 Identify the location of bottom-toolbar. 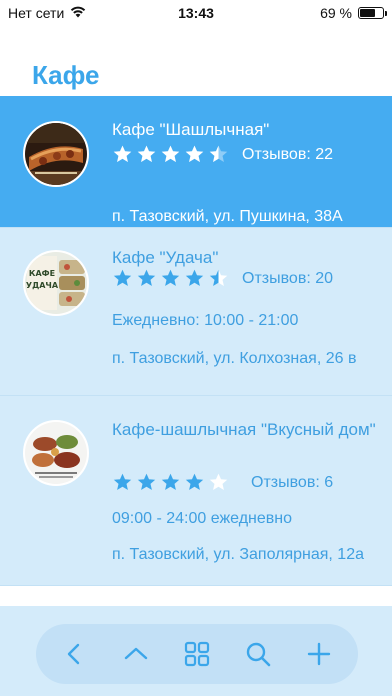
(197, 654).